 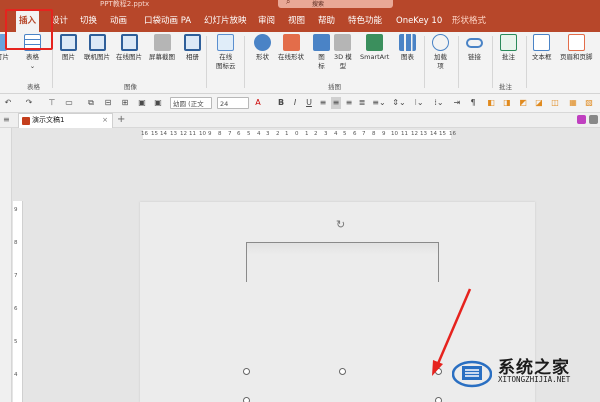 What do you see at coordinates (508, 48) in the screenshot?
I see `comment-button: 批注` at bounding box center [508, 48].